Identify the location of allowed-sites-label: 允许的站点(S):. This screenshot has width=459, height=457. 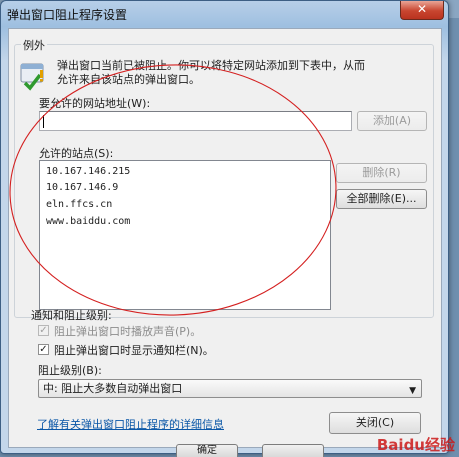
(76, 153).